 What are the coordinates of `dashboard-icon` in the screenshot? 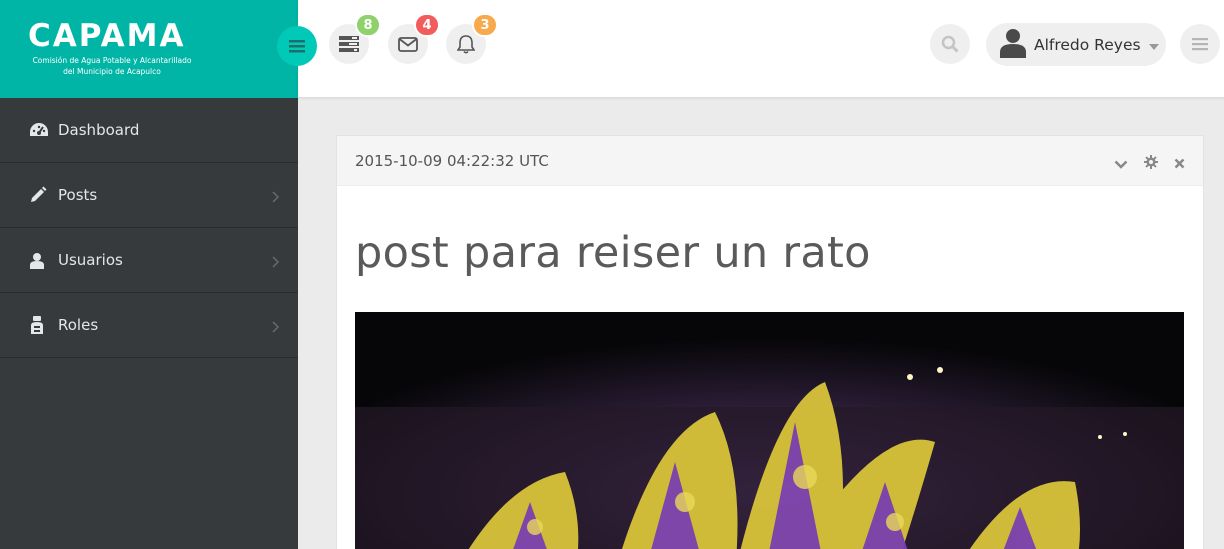 It's located at (29, 130).